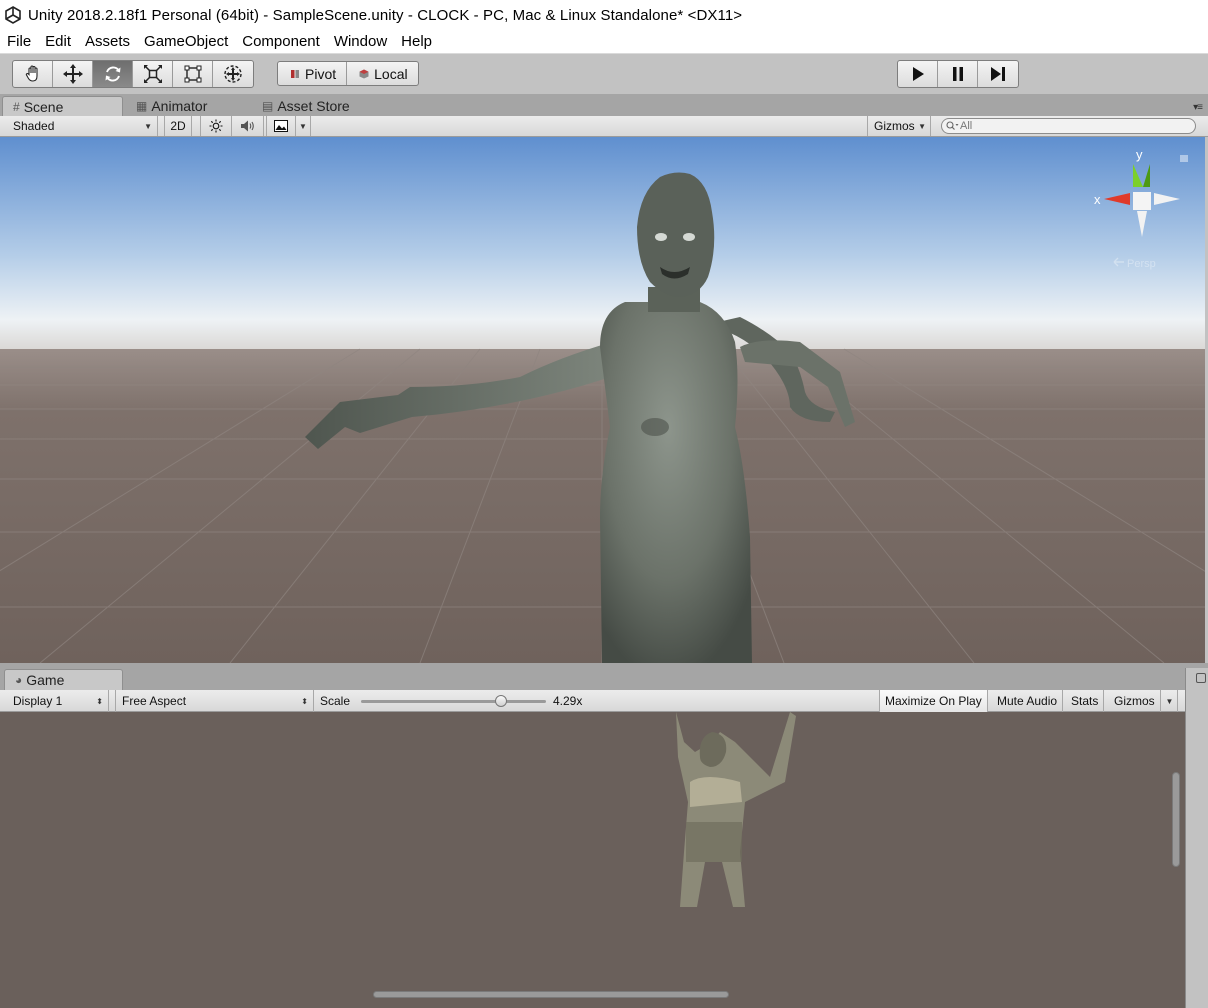  Describe the element at coordinates (1139, 154) in the screenshot. I see `gizmo-y-label: y` at that location.